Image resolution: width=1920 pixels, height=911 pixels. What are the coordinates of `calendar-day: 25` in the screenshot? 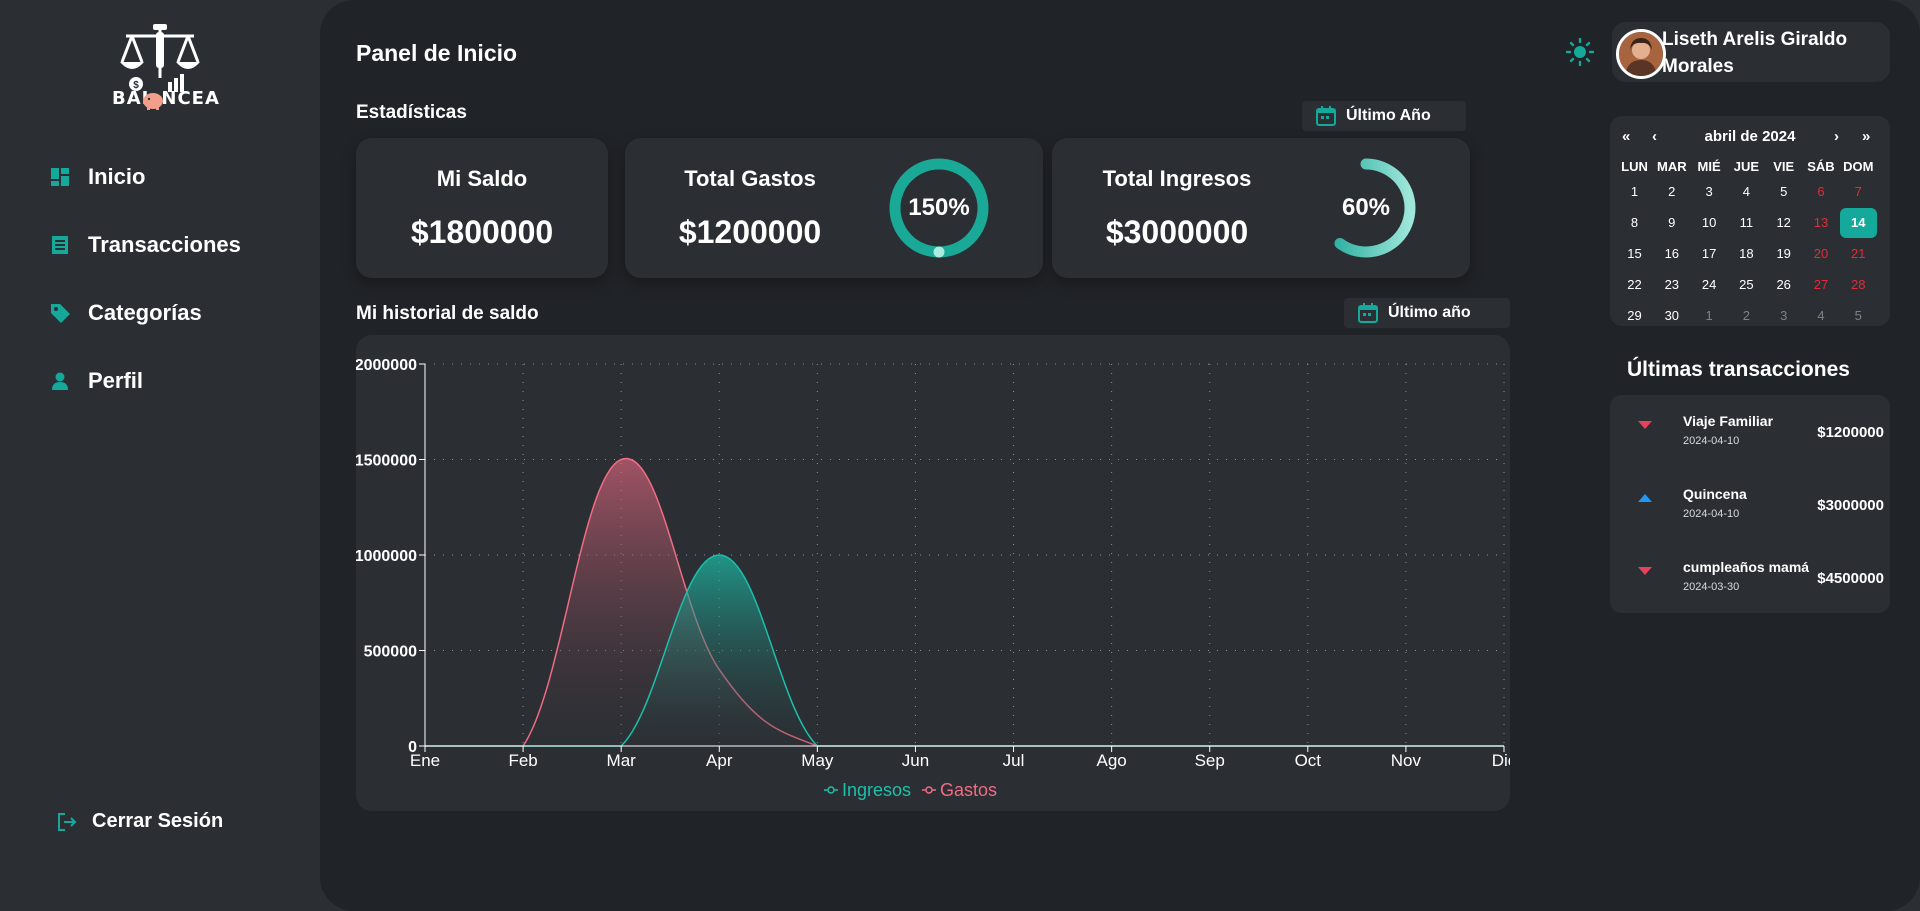 It's located at (1746, 284).